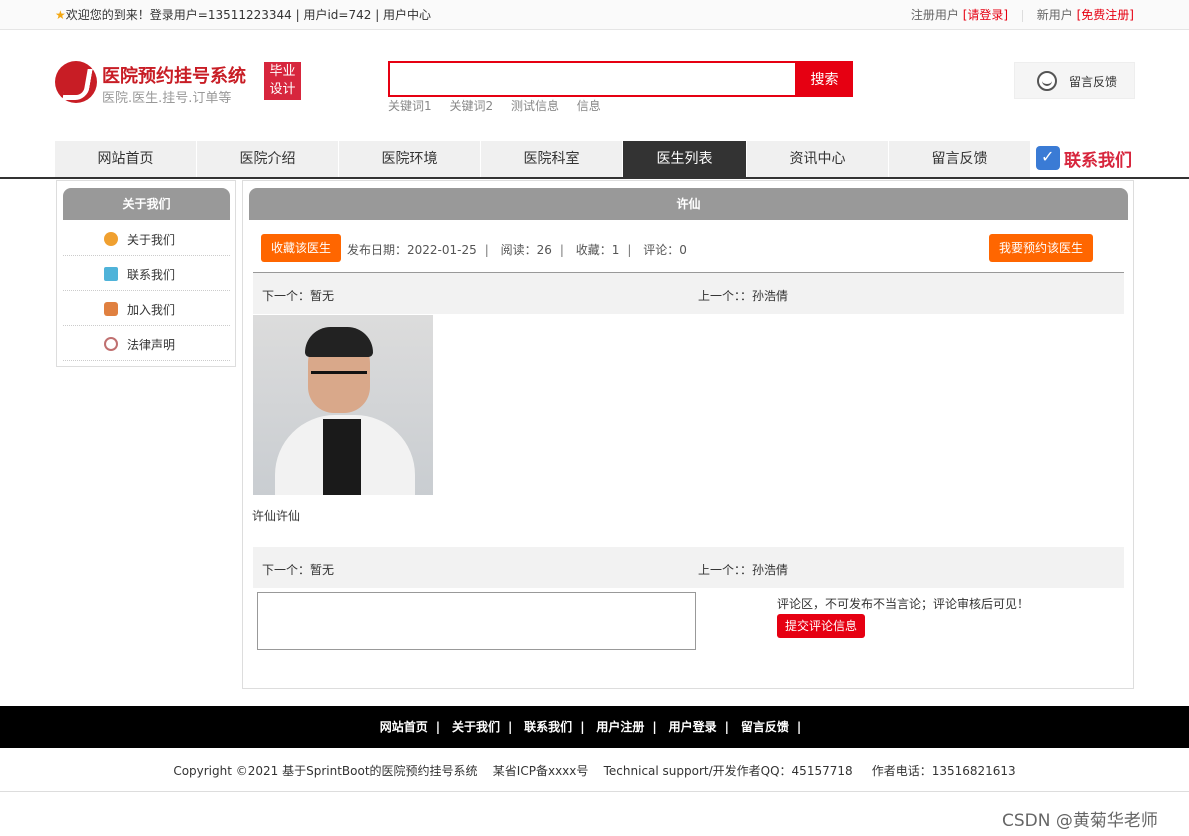 The height and width of the screenshot is (836, 1189). Describe the element at coordinates (174, 76) in the screenshot. I see `logo-title: 医院预约挂号系统` at that location.